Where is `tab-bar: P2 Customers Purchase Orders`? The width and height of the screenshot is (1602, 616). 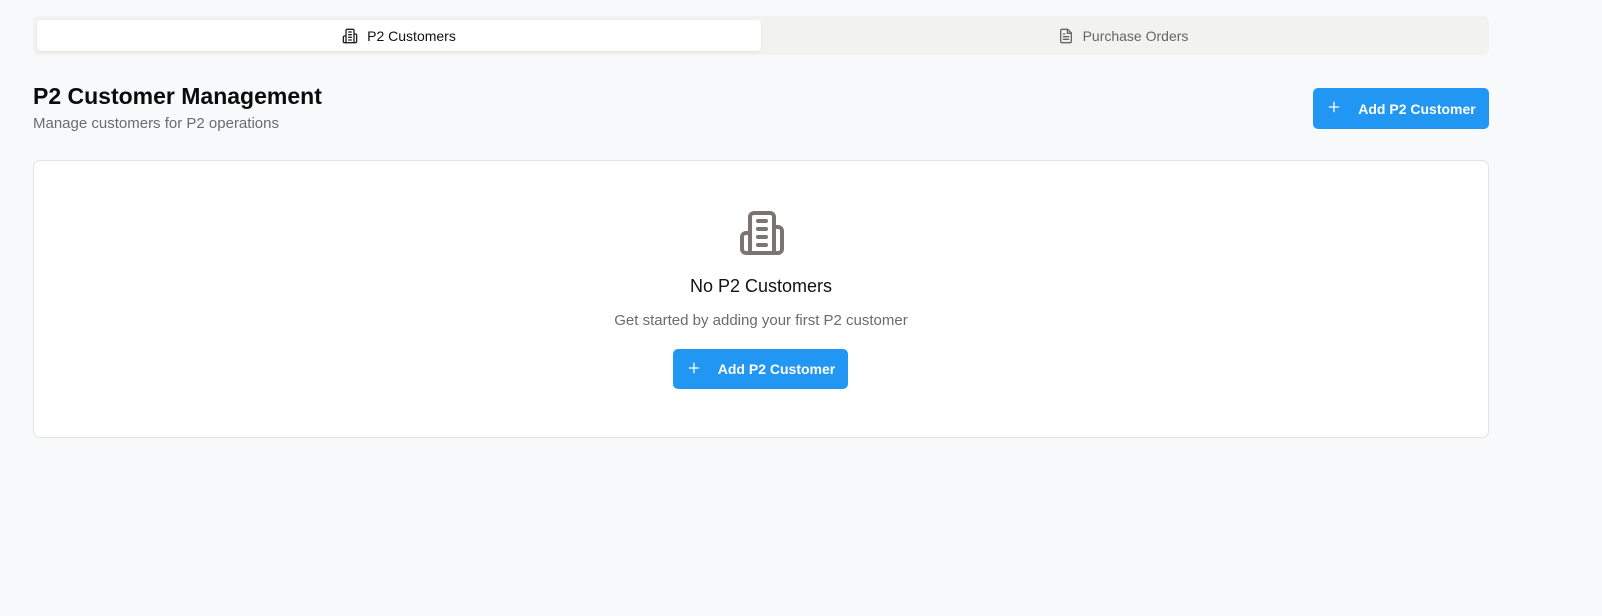
tab-bar: P2 Customers Purchase Orders is located at coordinates (761, 35).